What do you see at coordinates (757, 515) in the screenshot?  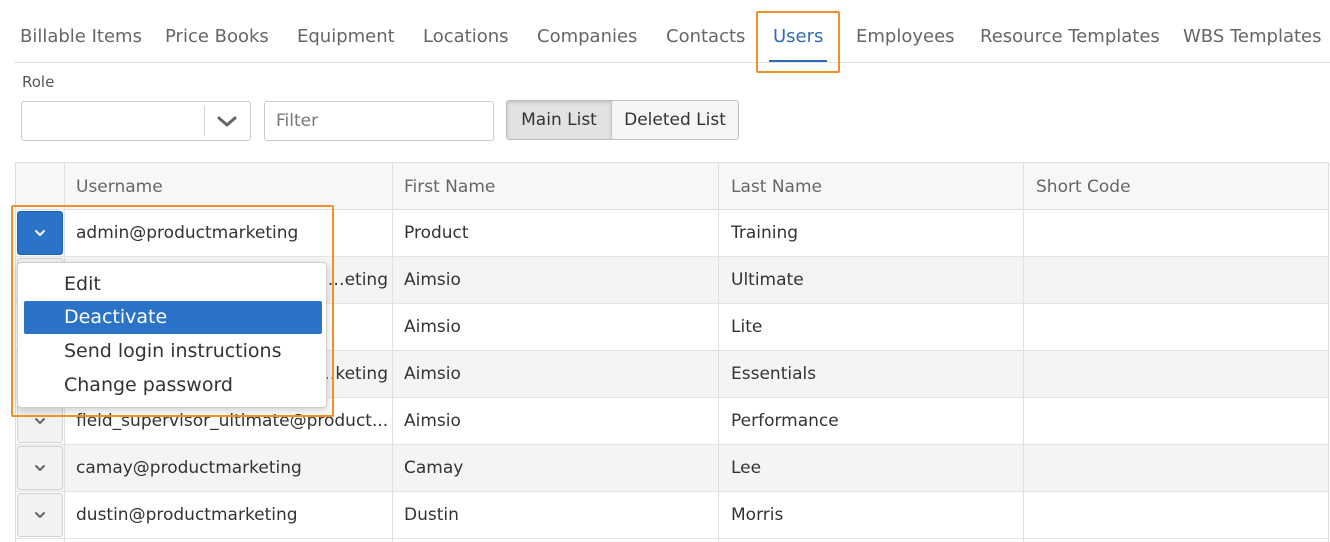 I see `cell-last-name: Morris` at bounding box center [757, 515].